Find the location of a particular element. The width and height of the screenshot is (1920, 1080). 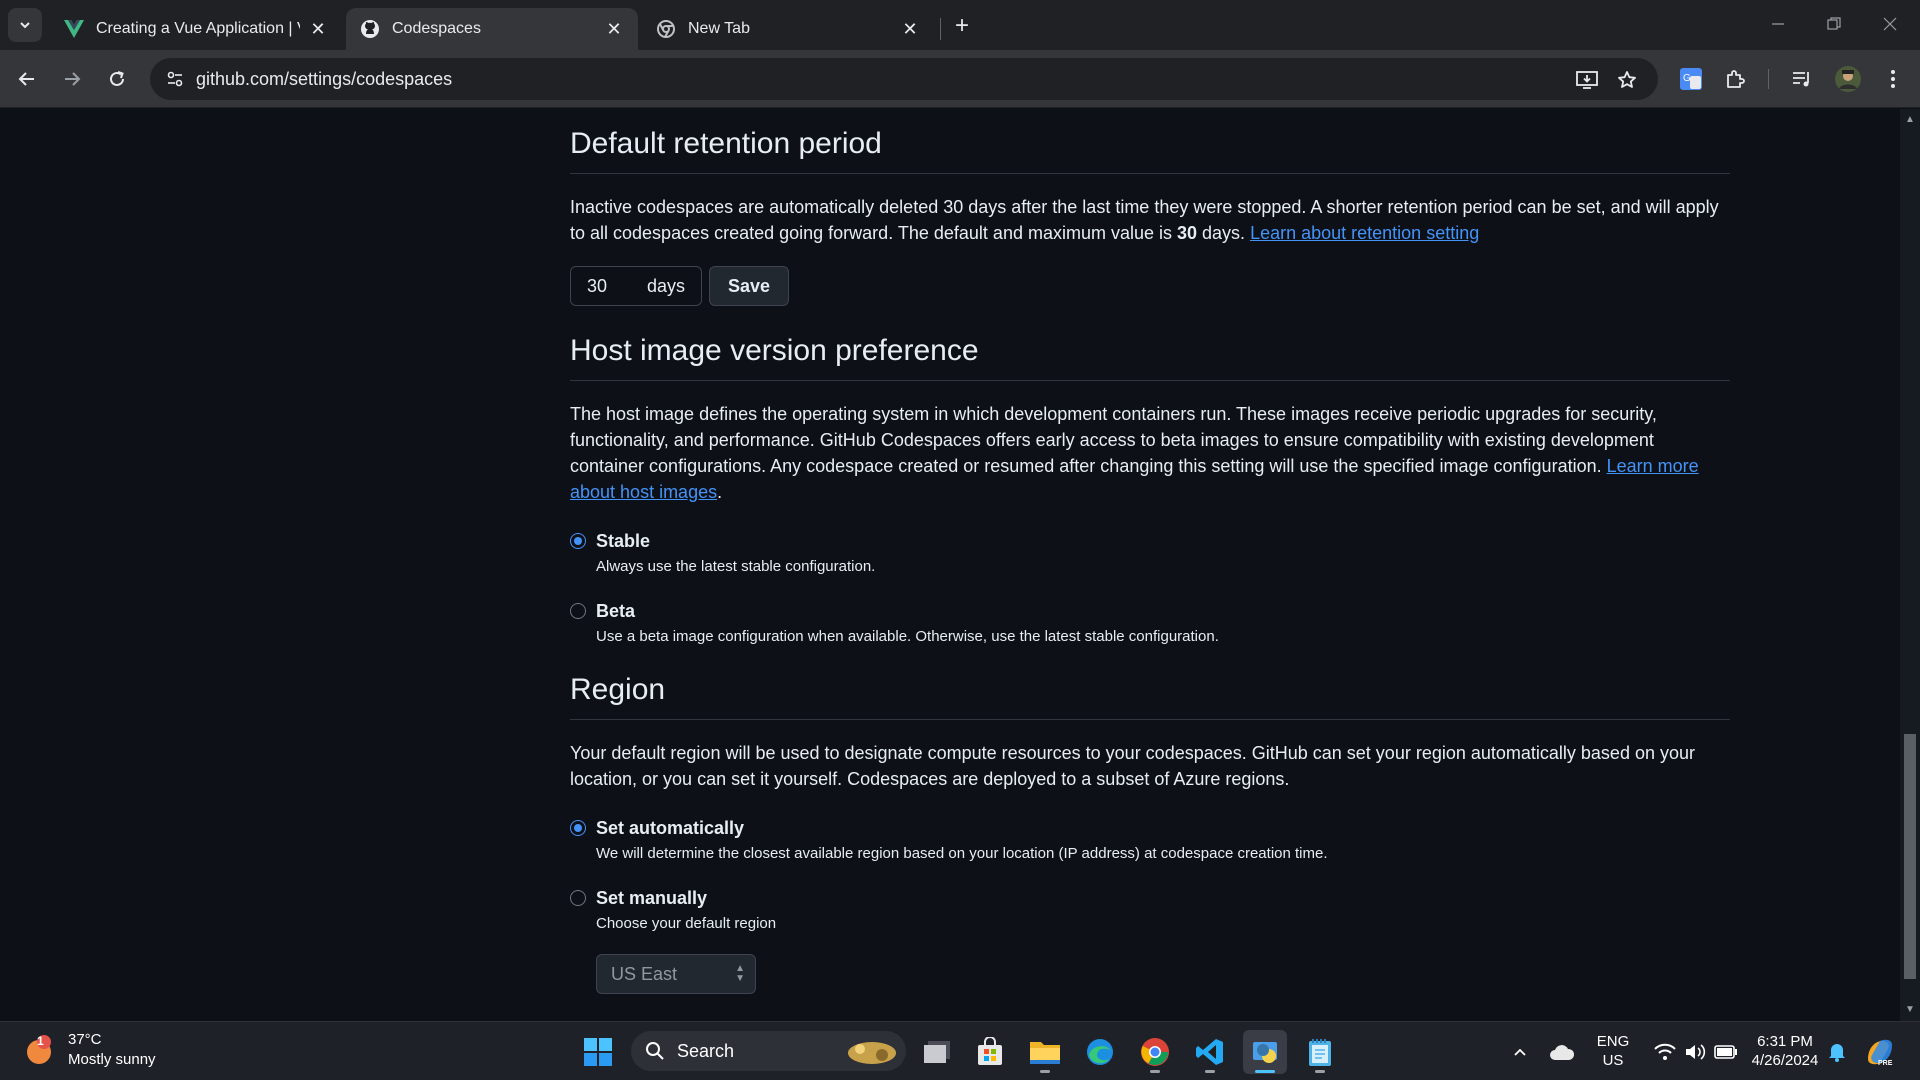

restore-icon is located at coordinates (1834, 23).